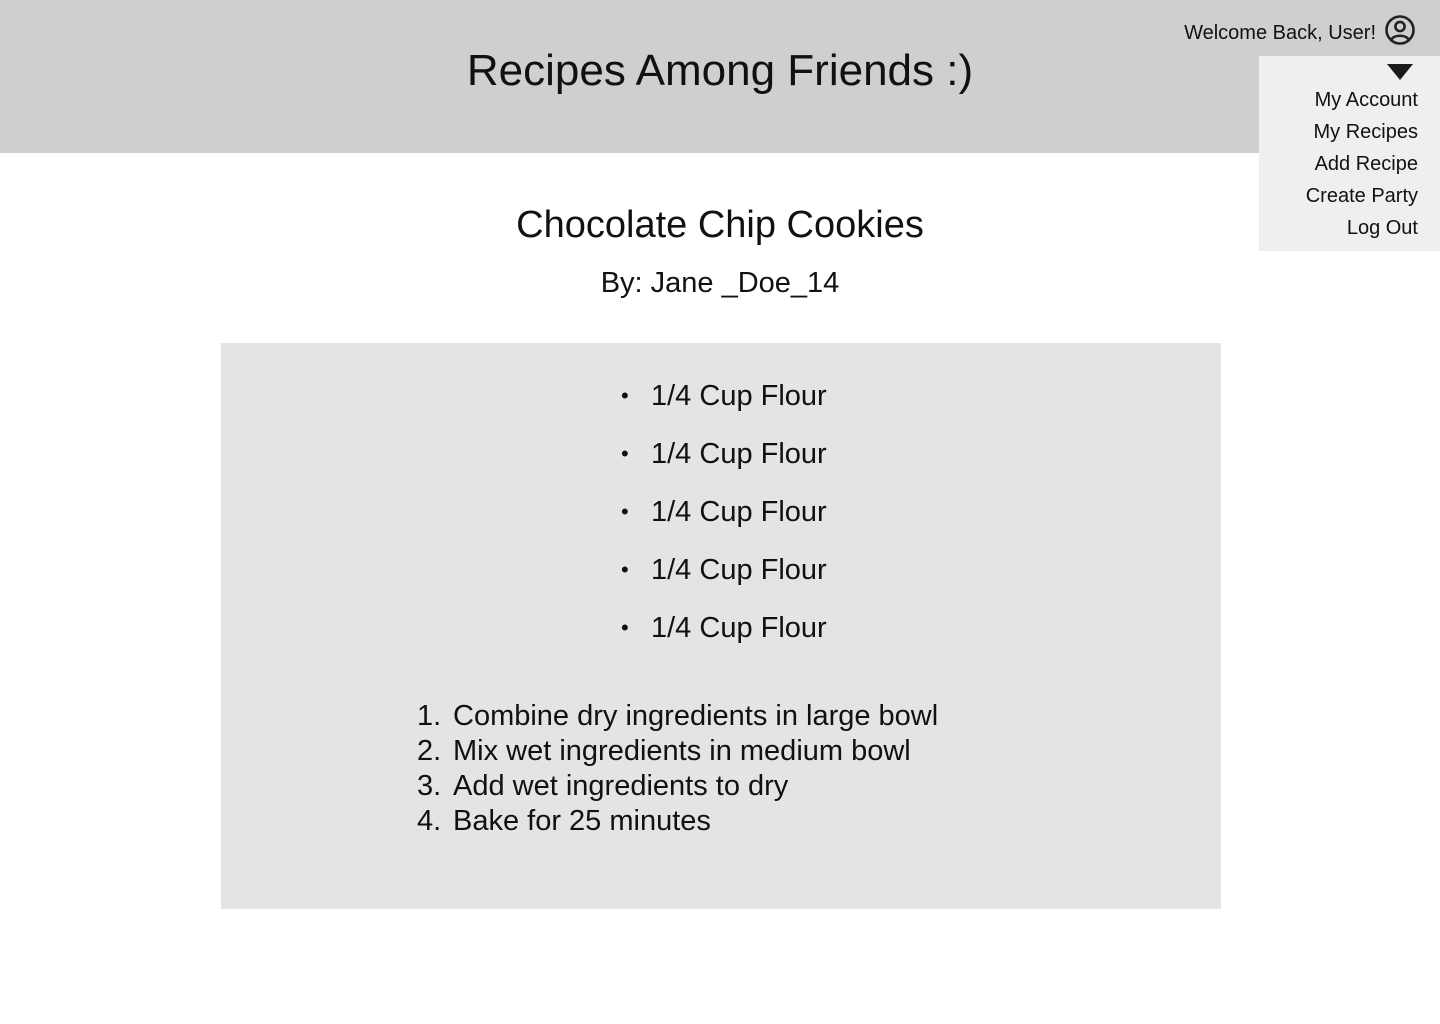 The height and width of the screenshot is (1024, 1440). I want to click on instruction-step: 1. Combine dry ingredients in large bowl, so click(677, 716).